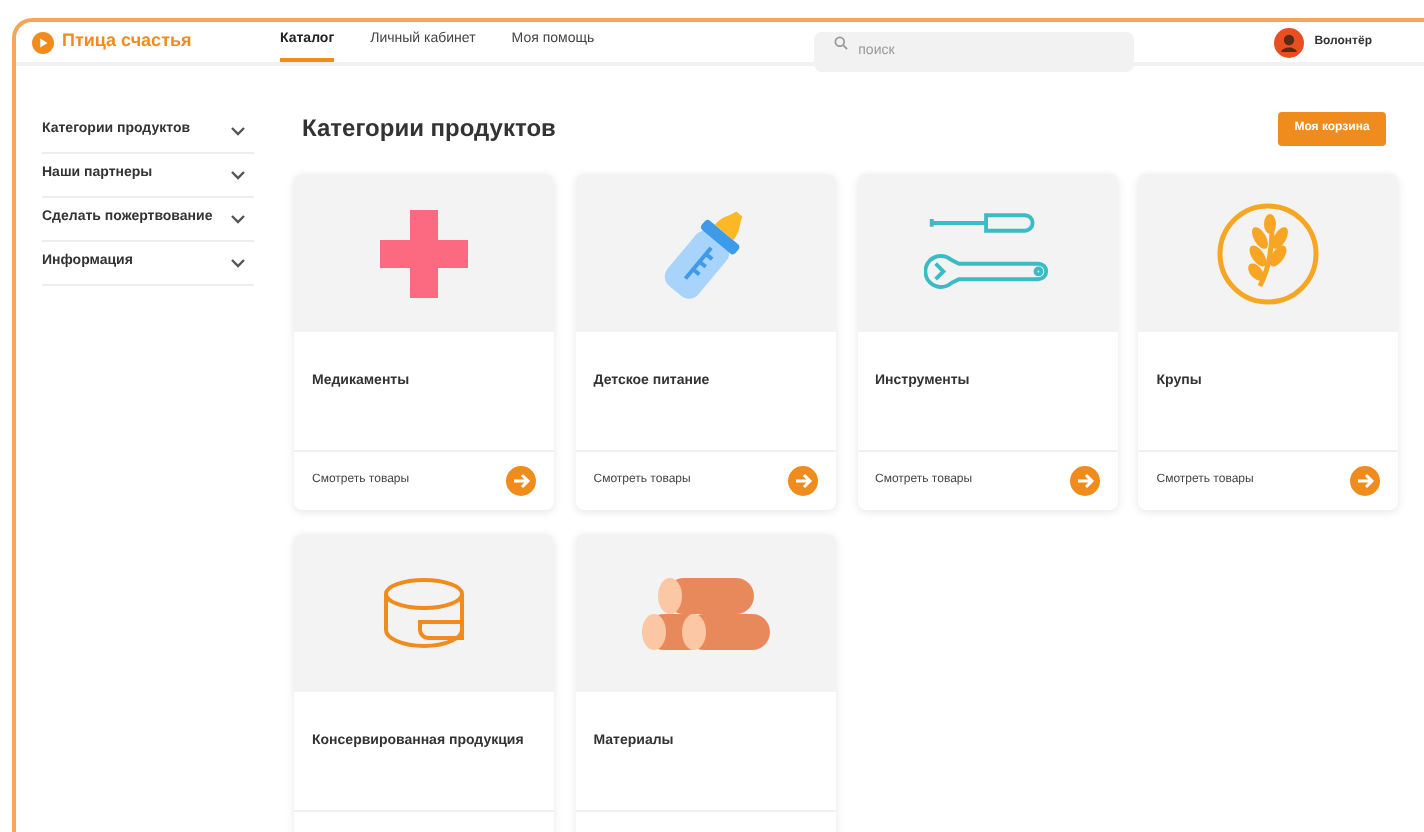 This screenshot has width=1424, height=832. What do you see at coordinates (1289, 42) in the screenshot?
I see `avatar` at bounding box center [1289, 42].